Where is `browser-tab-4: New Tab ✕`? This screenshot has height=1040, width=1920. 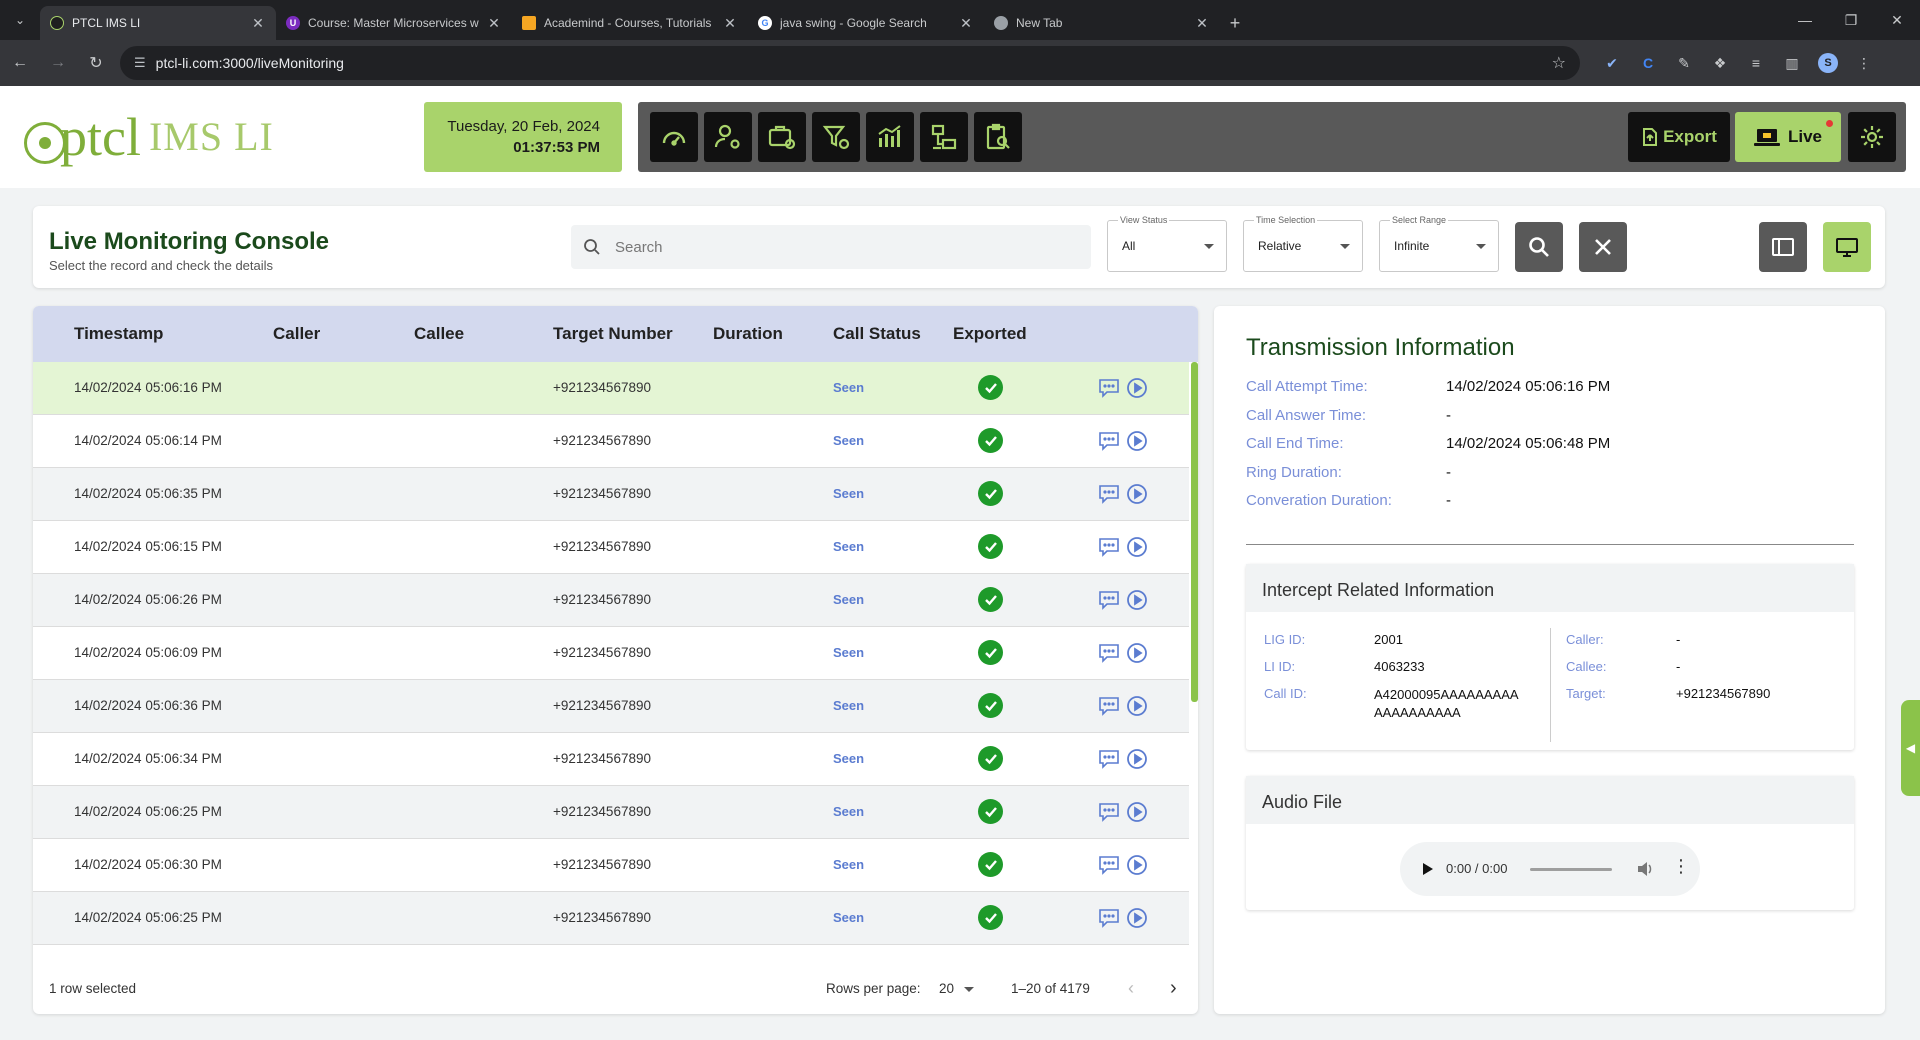 browser-tab-4: New Tab ✕ is located at coordinates (1102, 23).